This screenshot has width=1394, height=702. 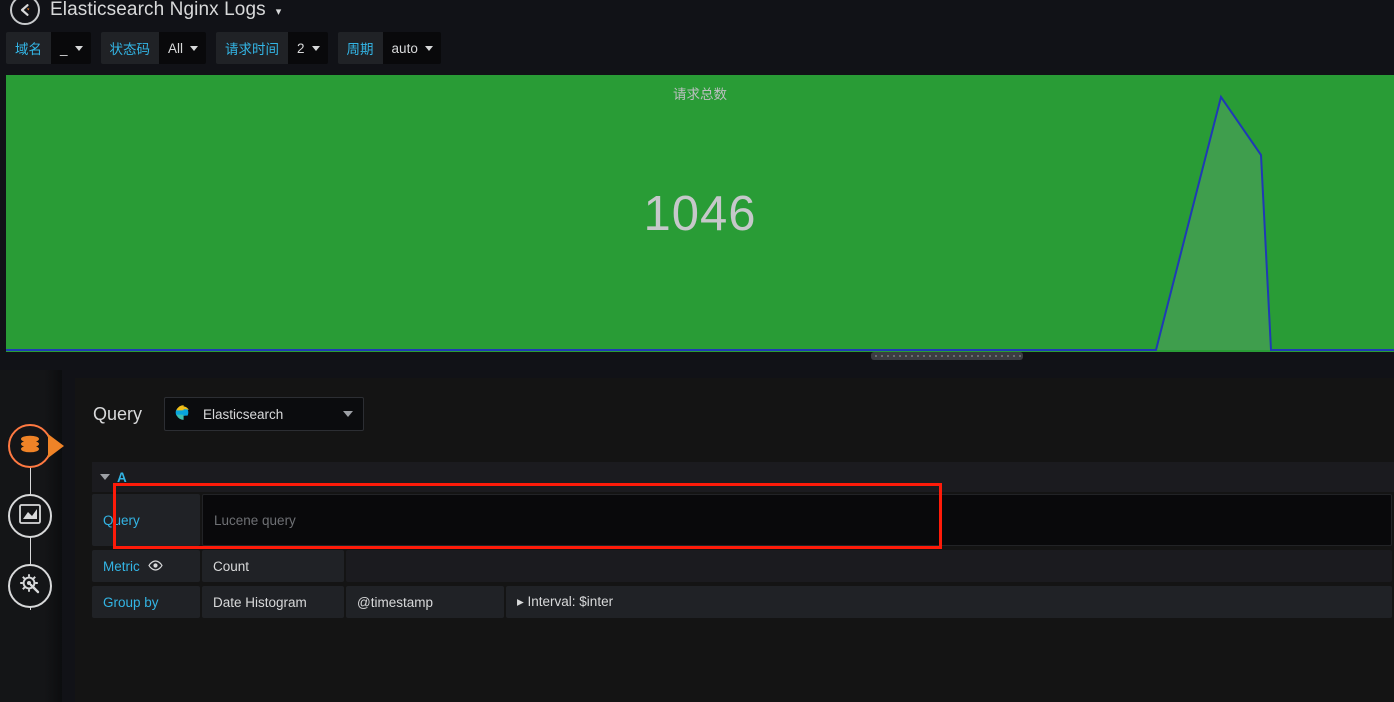 What do you see at coordinates (28, 48) in the screenshot?
I see `variable-domain-label: 域名` at bounding box center [28, 48].